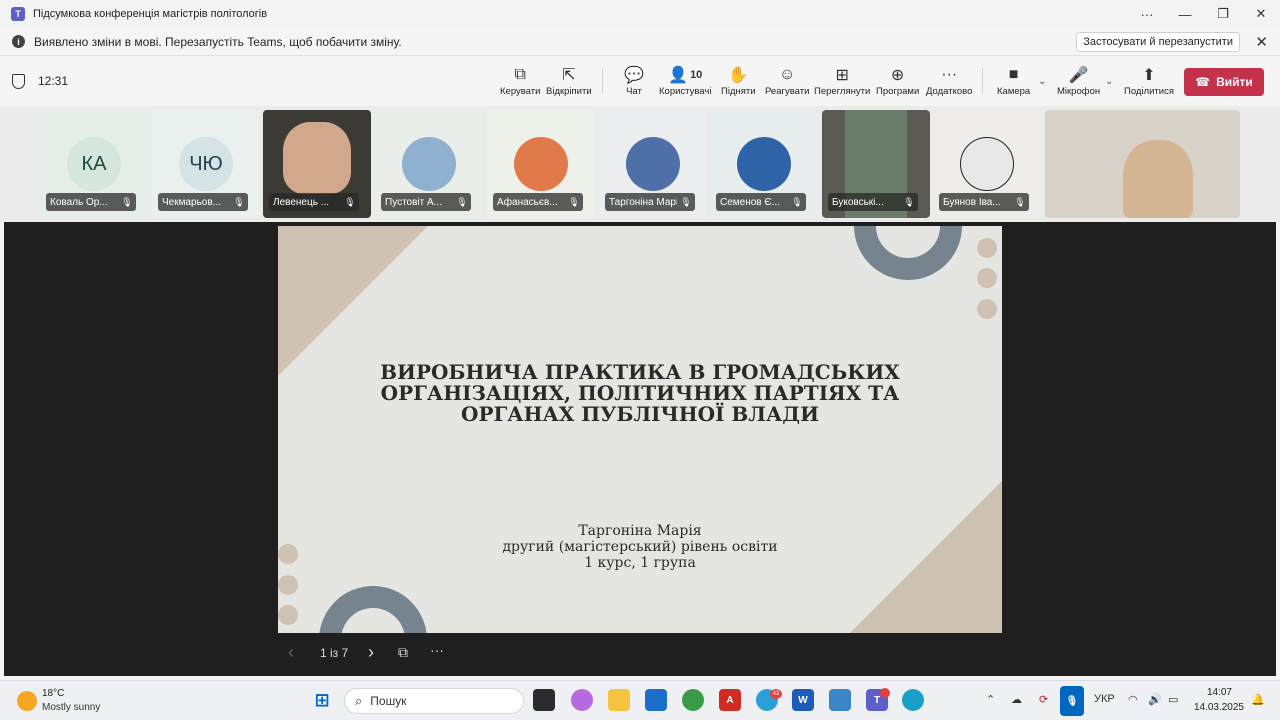  I want to click on react-button: ☺ Реагувати, so click(787, 80).